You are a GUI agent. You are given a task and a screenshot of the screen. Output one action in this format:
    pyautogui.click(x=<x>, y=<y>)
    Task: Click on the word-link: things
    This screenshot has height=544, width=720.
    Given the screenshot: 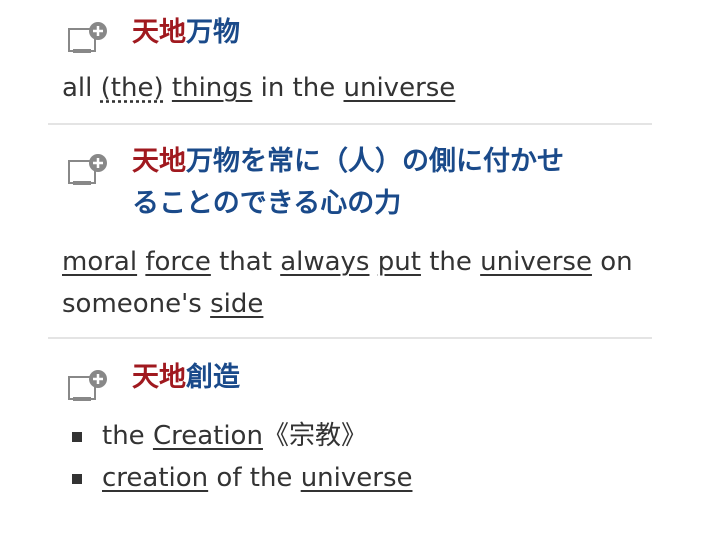 What is the action you would take?
    pyautogui.click(x=212, y=88)
    